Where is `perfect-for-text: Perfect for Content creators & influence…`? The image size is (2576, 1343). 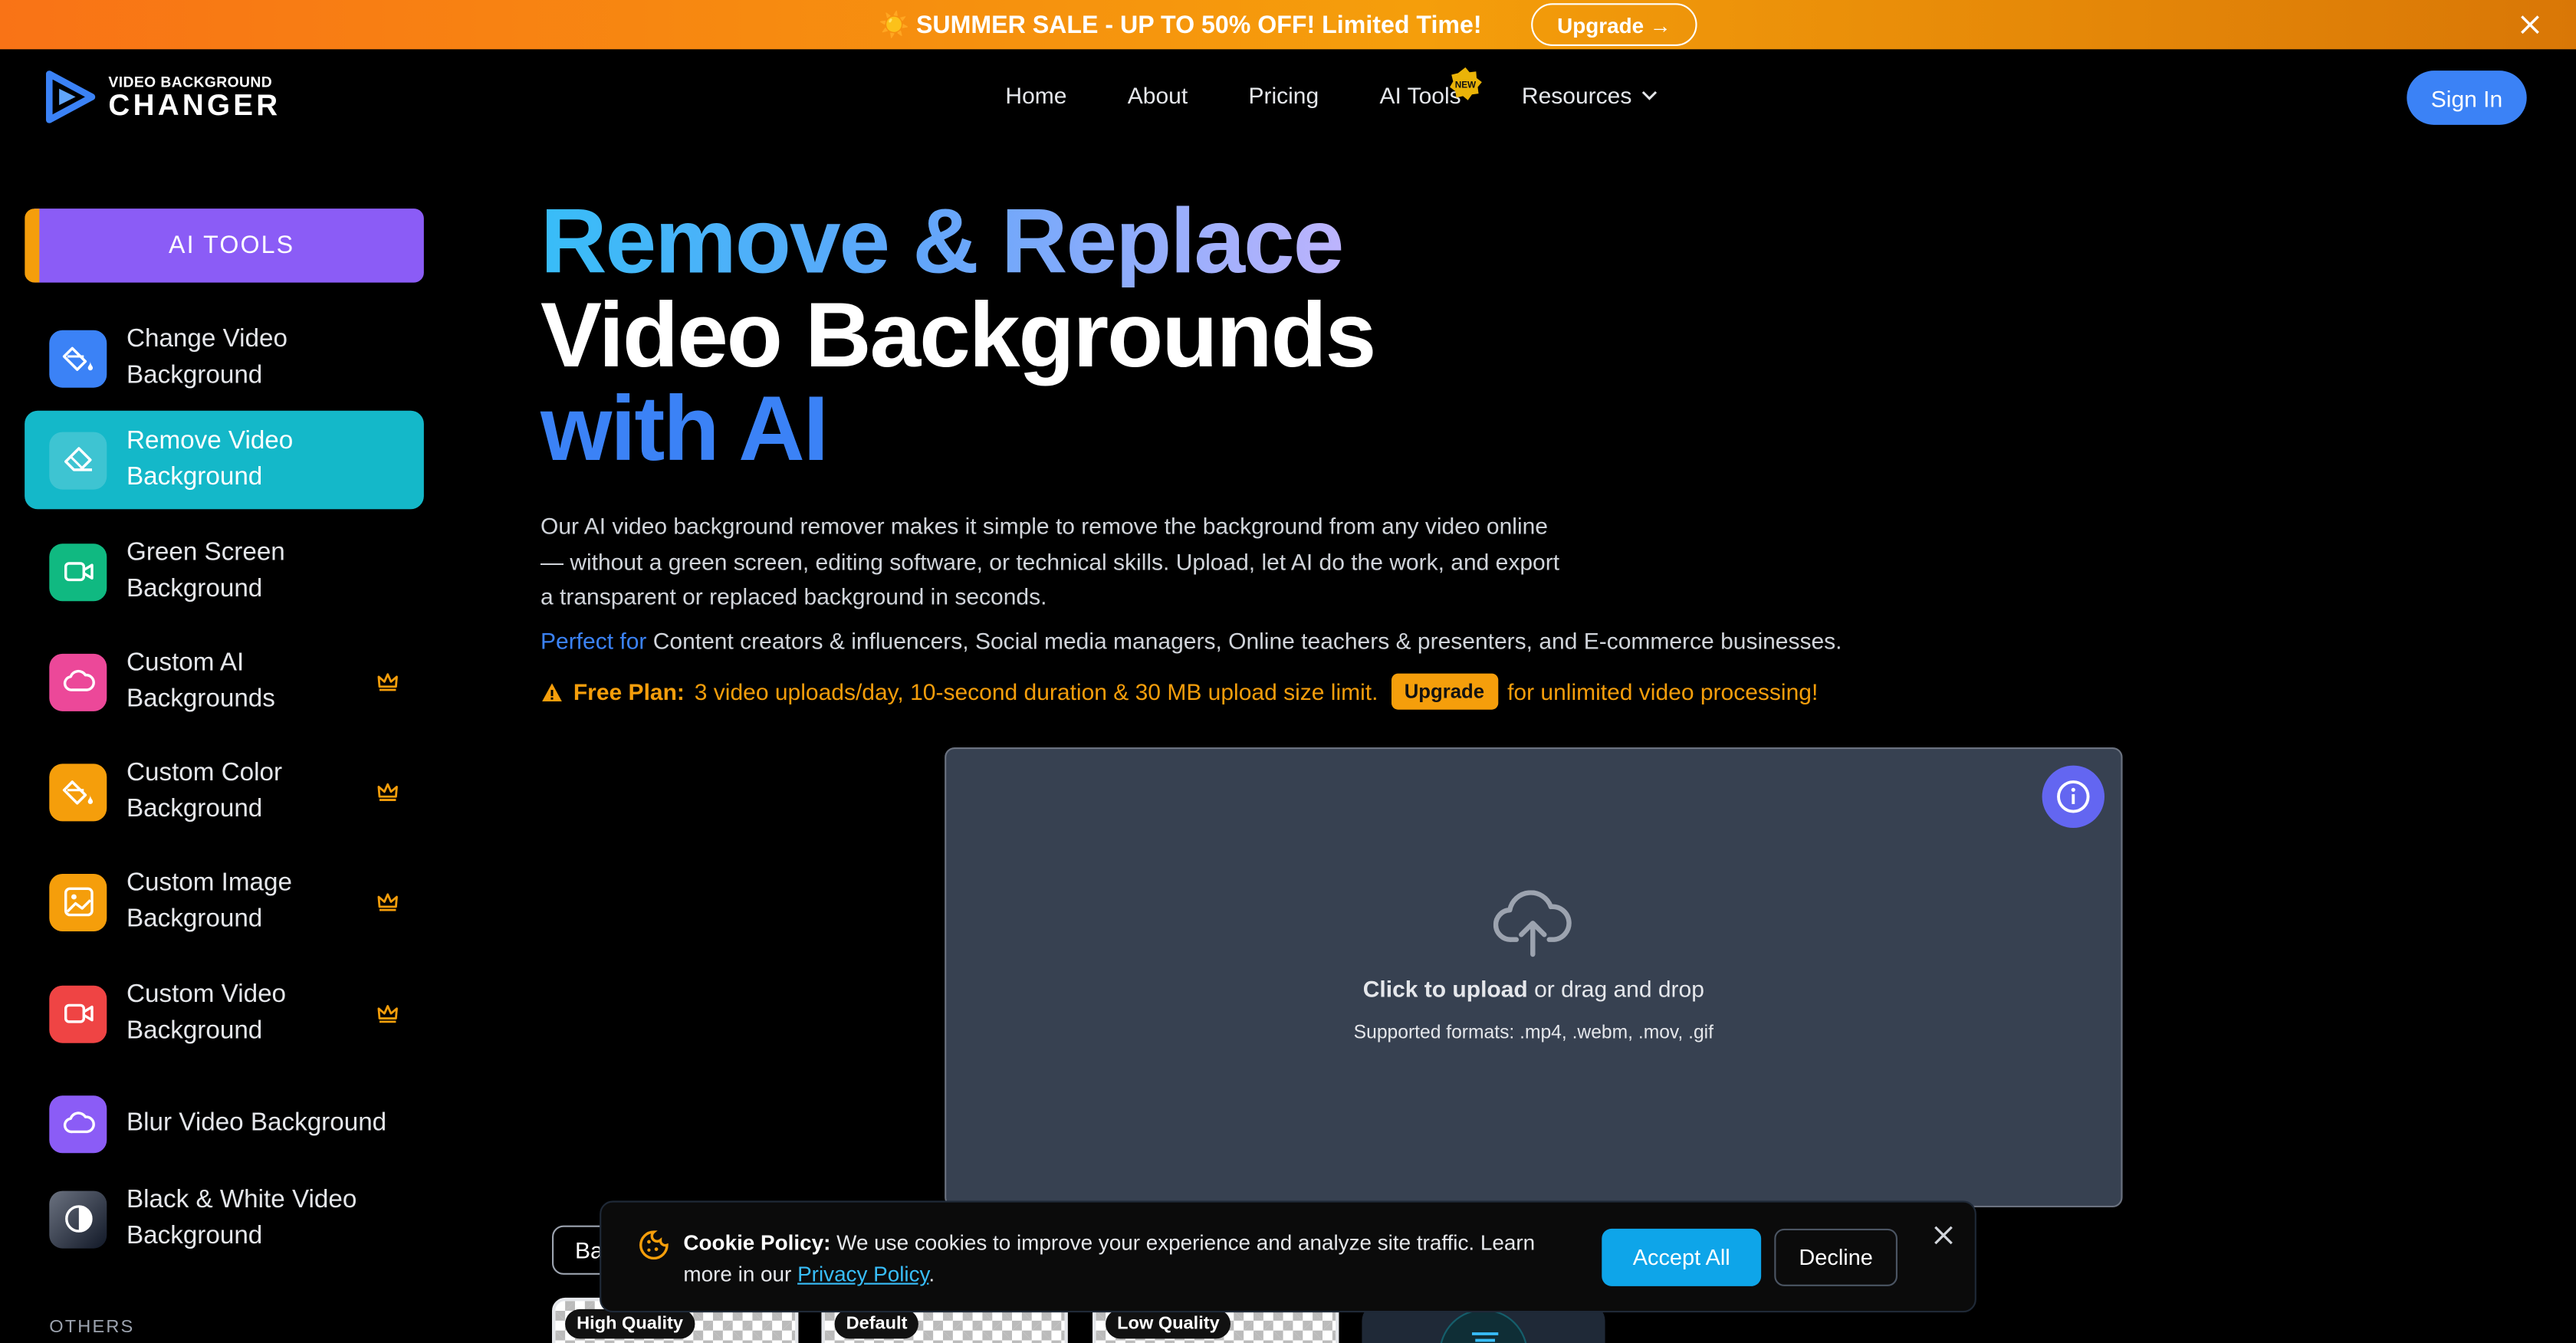
perfect-for-text: Perfect for Content creators & influence… is located at coordinates (1191, 641).